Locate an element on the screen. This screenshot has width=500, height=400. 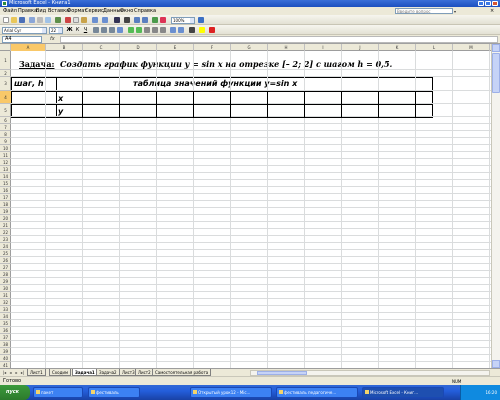
sheet-tab-4: Задача2 is located at coordinates (108, 372).